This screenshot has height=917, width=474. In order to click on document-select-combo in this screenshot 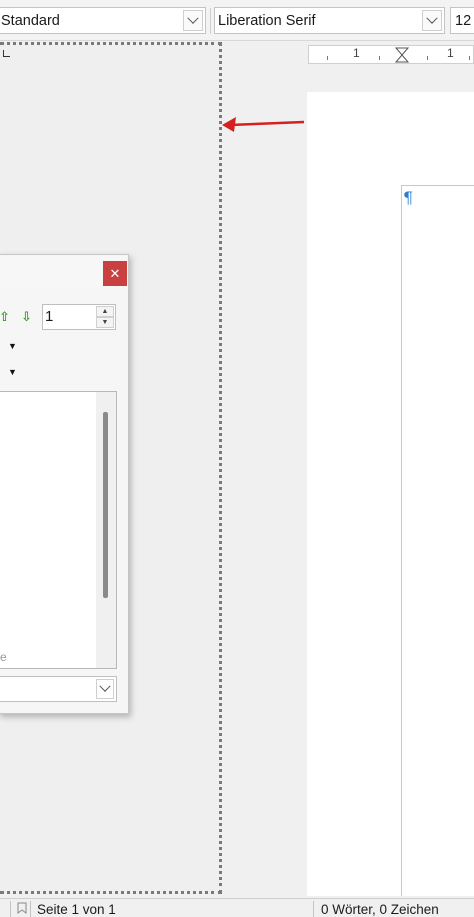, I will do `click(58, 689)`.